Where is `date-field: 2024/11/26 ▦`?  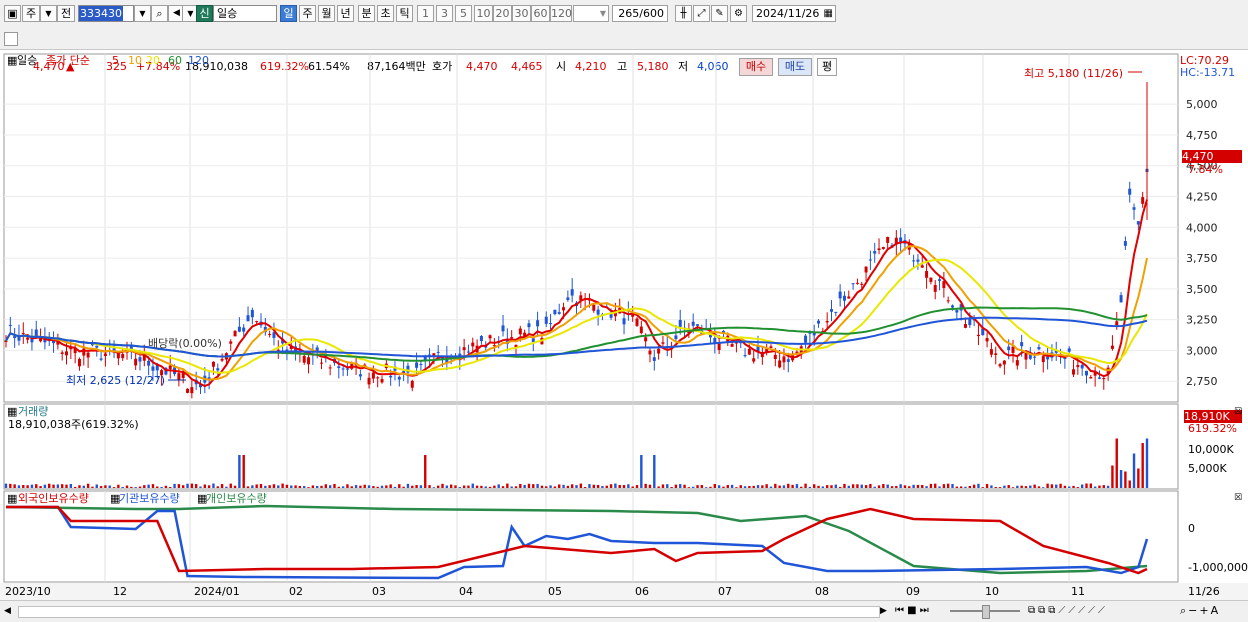
date-field: 2024/11/26 ▦ is located at coordinates (794, 13).